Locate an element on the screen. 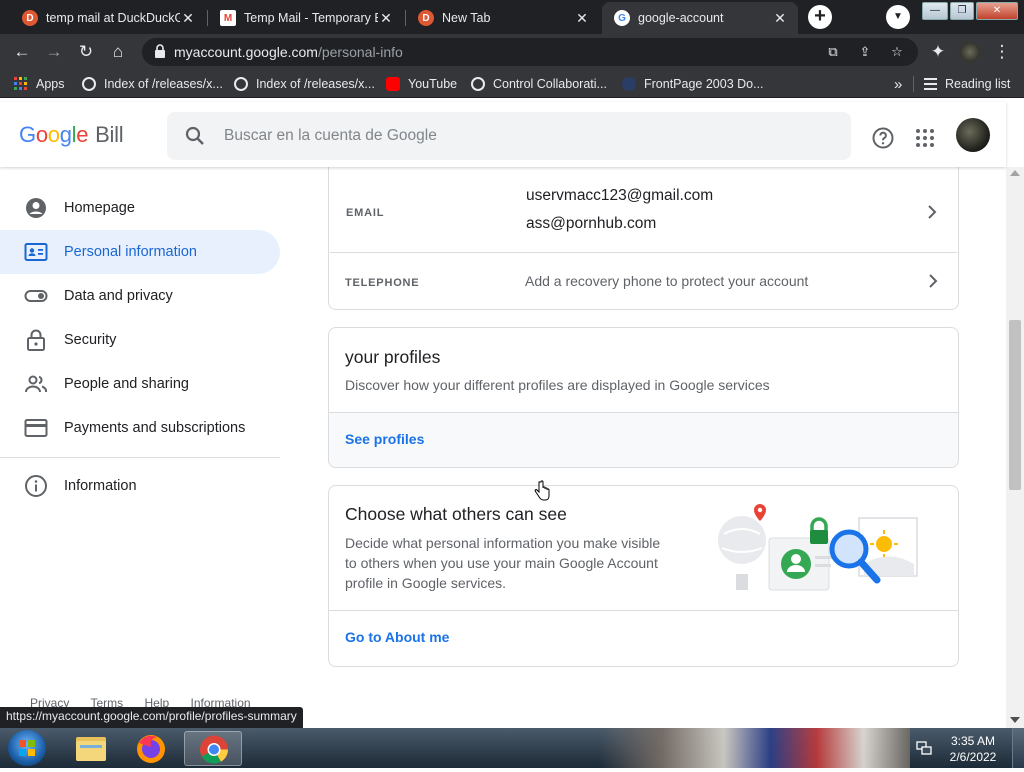  minimize-button: — is located at coordinates (935, 11).